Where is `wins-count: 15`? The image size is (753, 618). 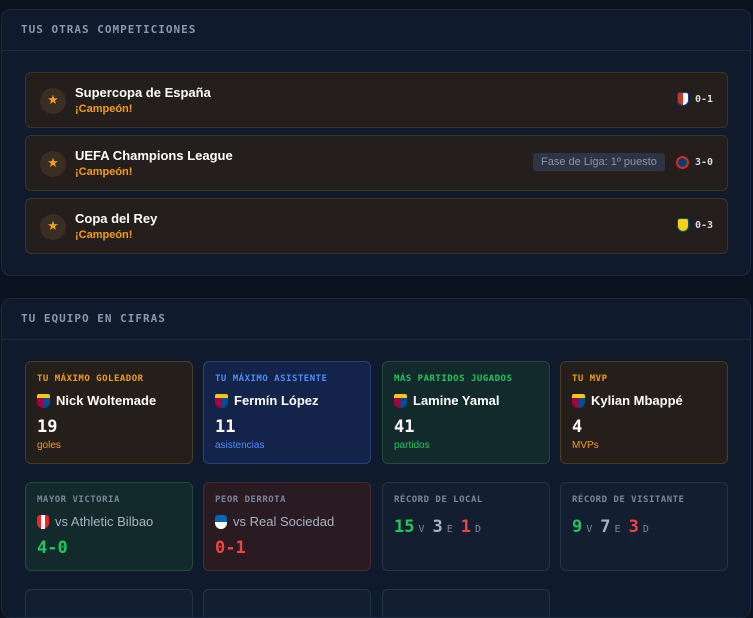 wins-count: 15 is located at coordinates (404, 527).